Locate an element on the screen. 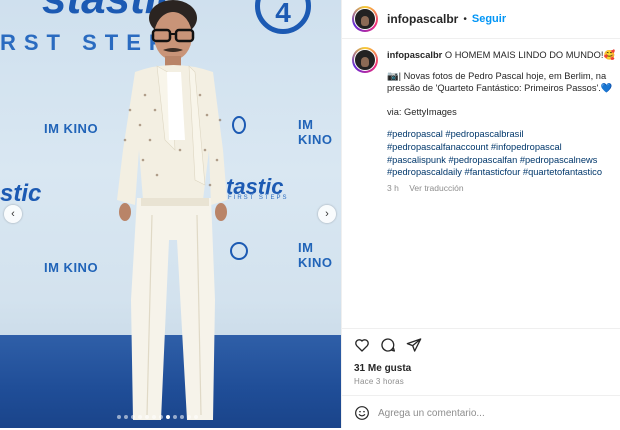  chevron-left-icon: ‹ is located at coordinates (13, 214).